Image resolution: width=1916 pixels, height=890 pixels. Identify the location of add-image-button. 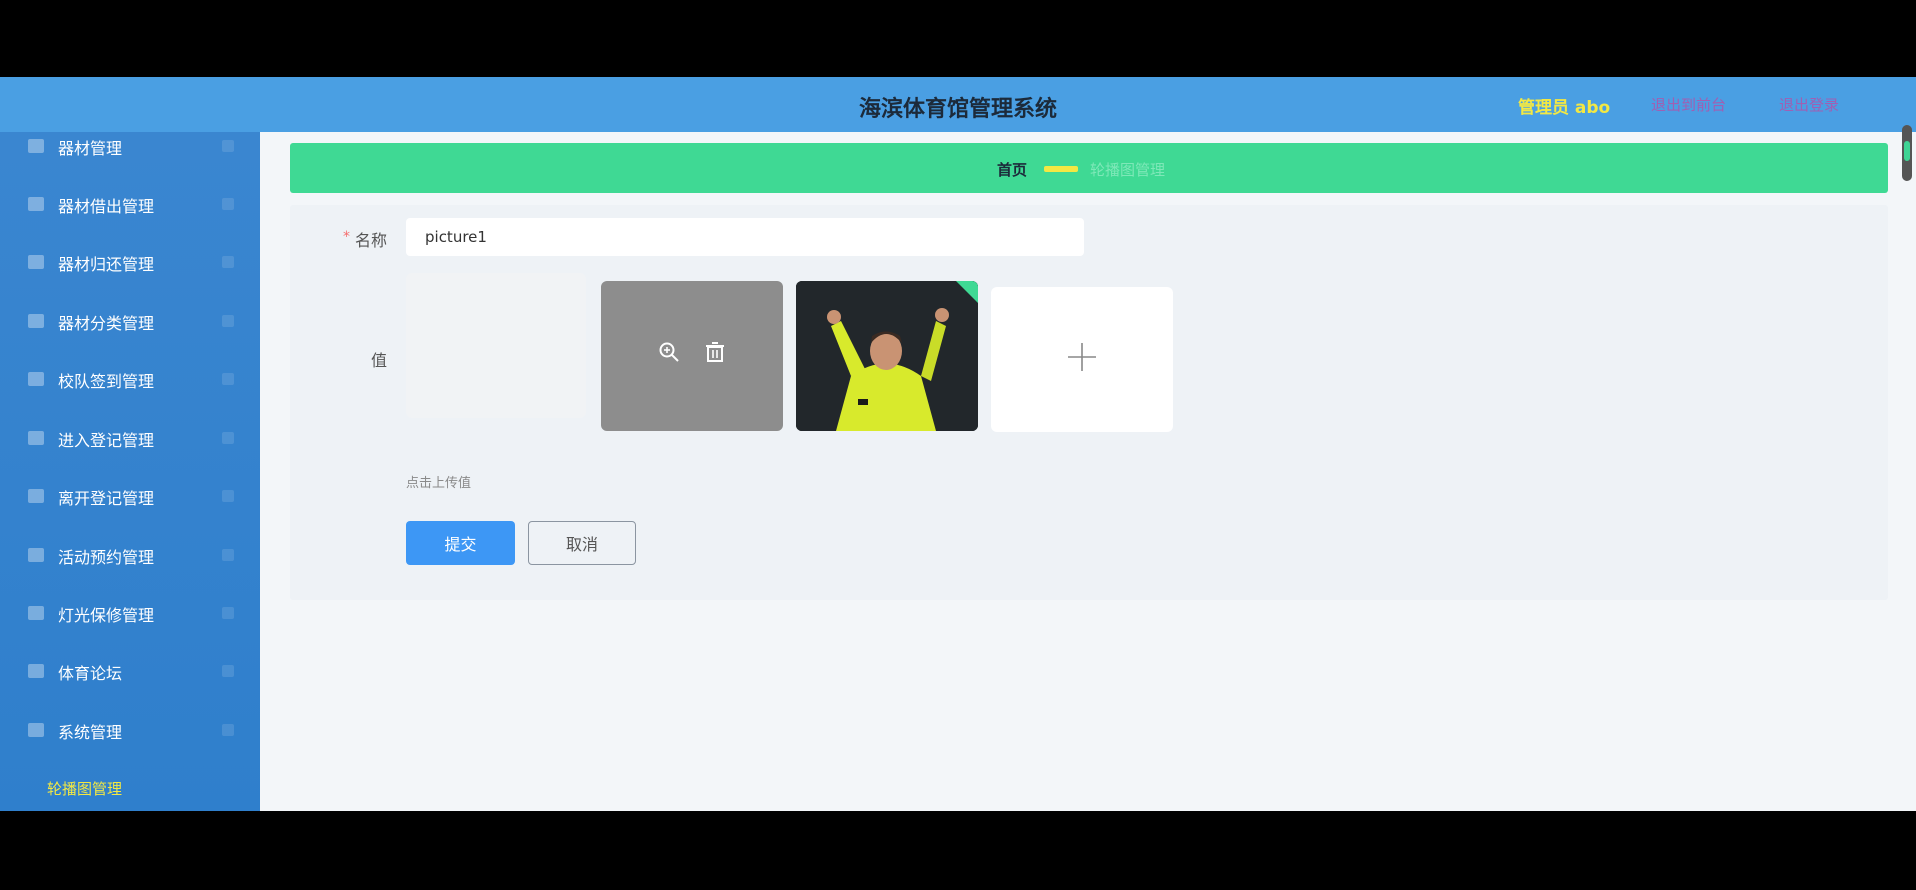
(1082, 359).